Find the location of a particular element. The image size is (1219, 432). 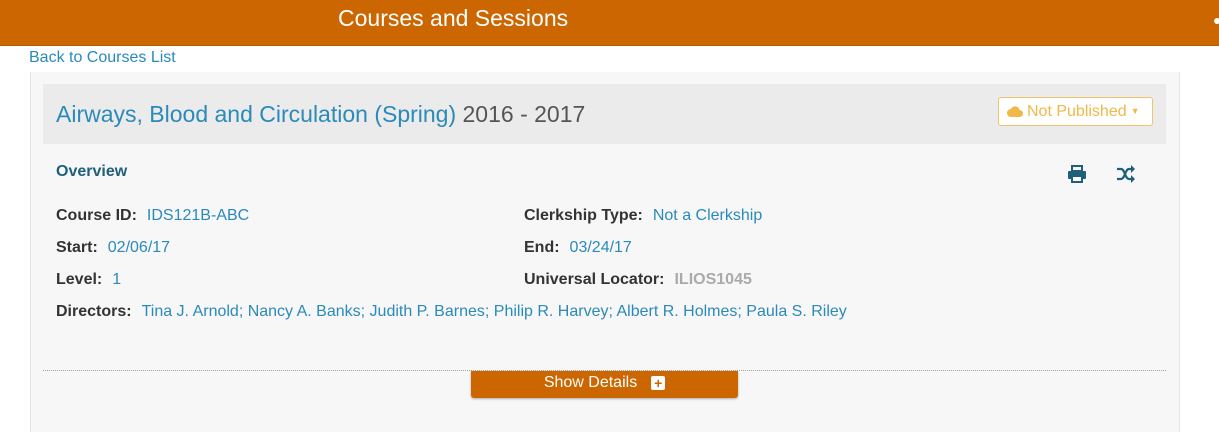

level-field: Level: 1 is located at coordinates (88, 280).